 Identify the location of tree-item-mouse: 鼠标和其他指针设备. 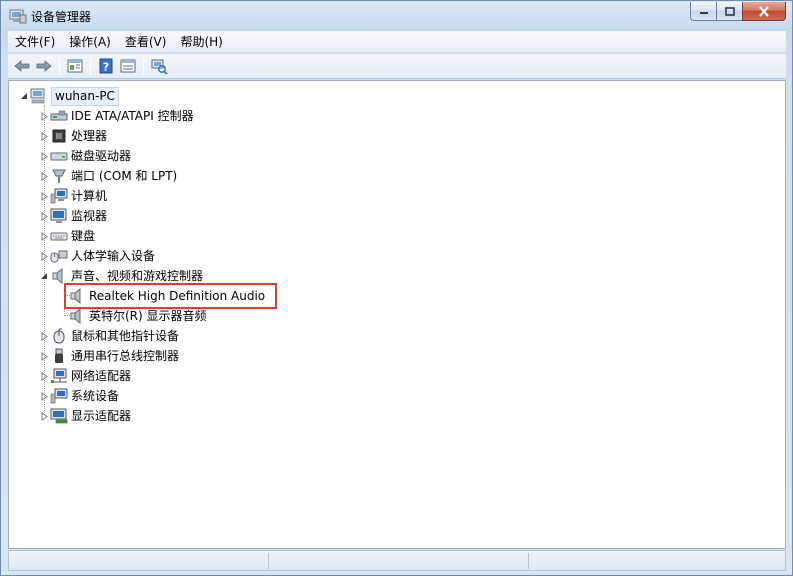
(108, 336).